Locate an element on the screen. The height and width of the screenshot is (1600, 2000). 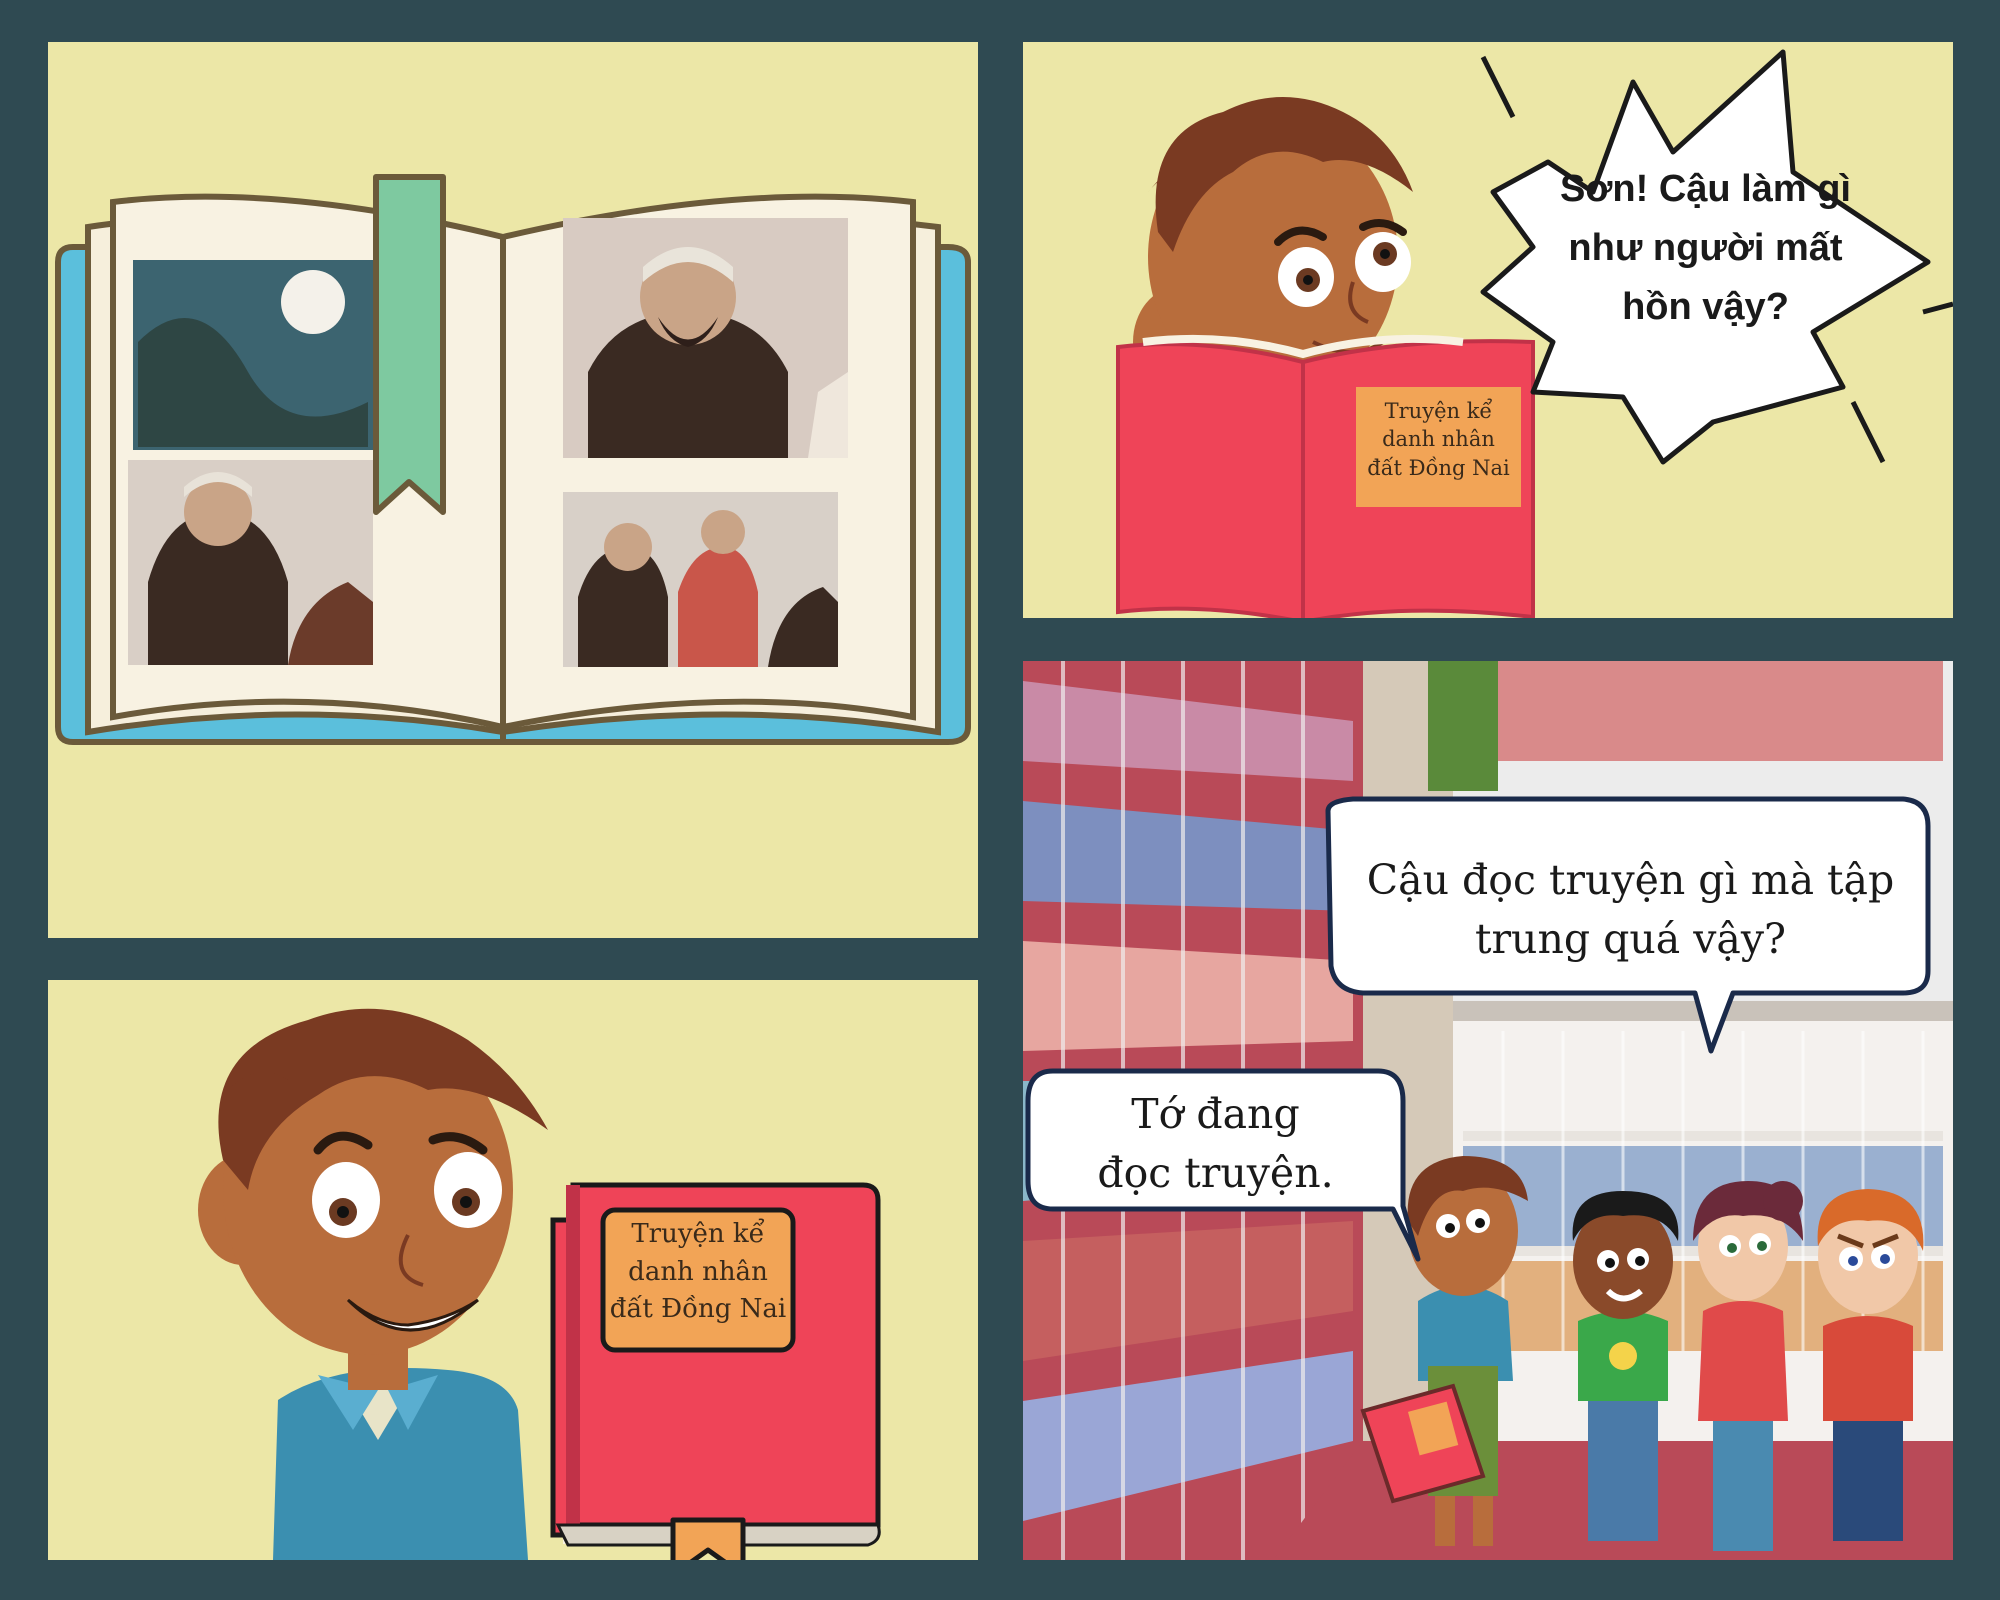
speech-bubble-text: Sơn! Cậu làm gì như người mất hồn vậy? is located at coordinates (1705, 248).